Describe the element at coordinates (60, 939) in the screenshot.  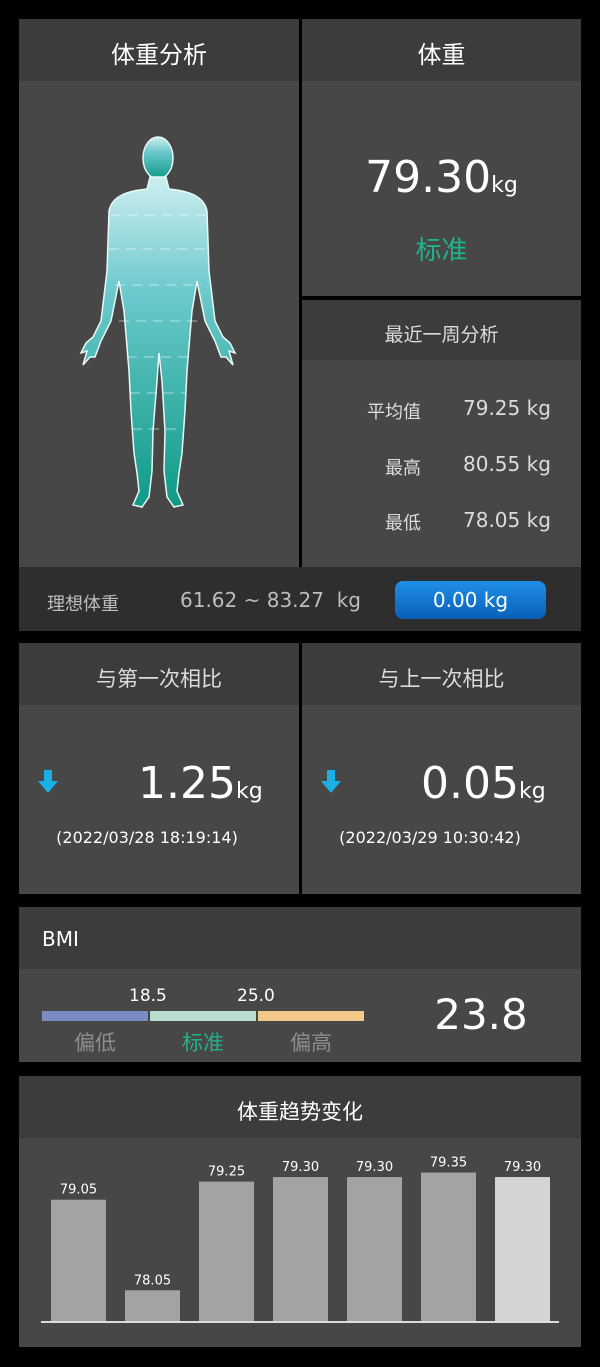
I see `bmi-title: BMI` at that location.